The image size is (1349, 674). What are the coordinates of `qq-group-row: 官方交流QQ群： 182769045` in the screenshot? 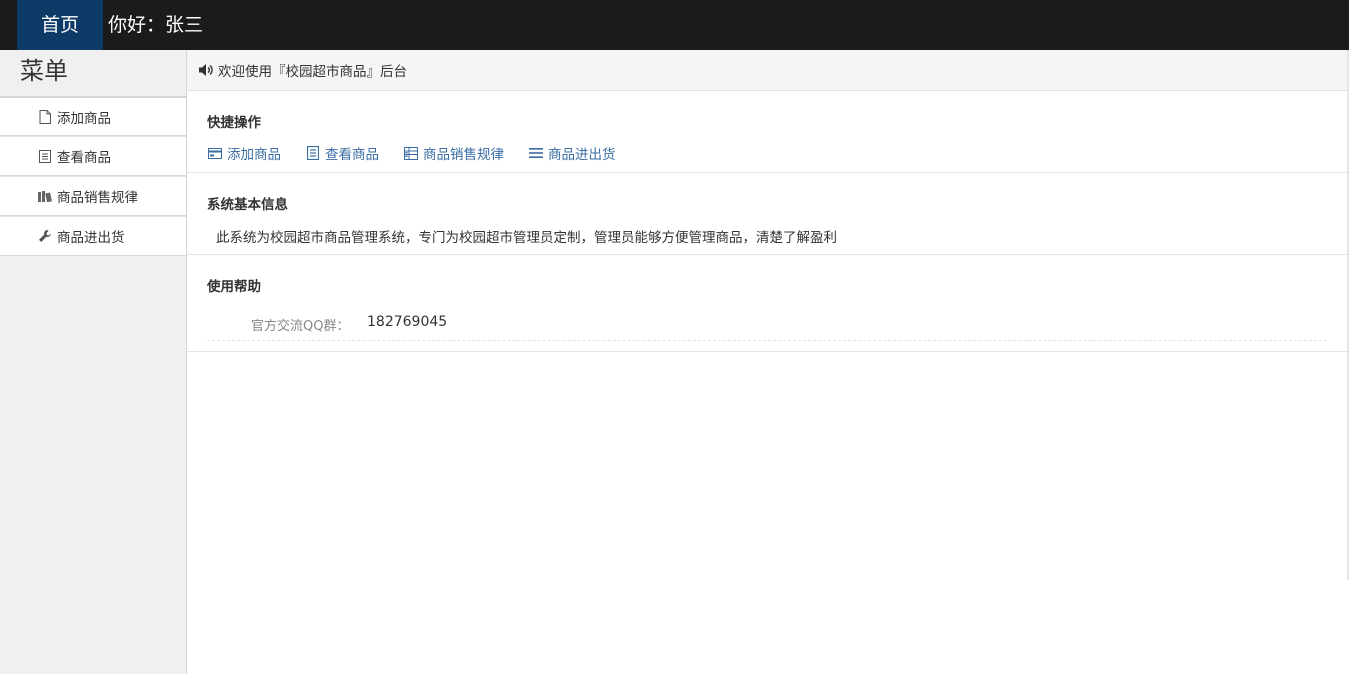 It's located at (767, 326).